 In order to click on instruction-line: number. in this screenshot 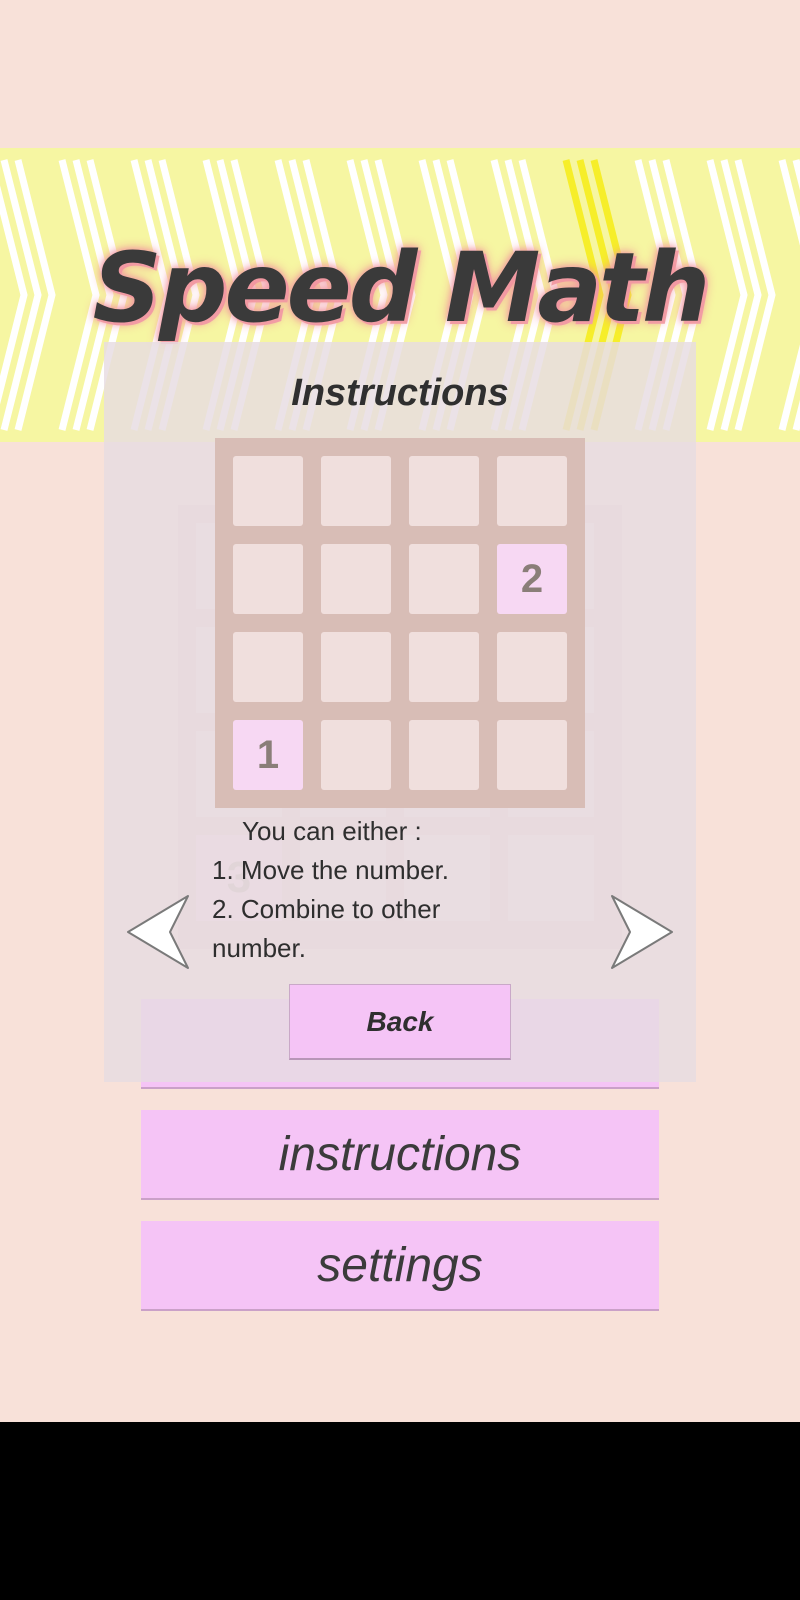, I will do `click(259, 948)`.